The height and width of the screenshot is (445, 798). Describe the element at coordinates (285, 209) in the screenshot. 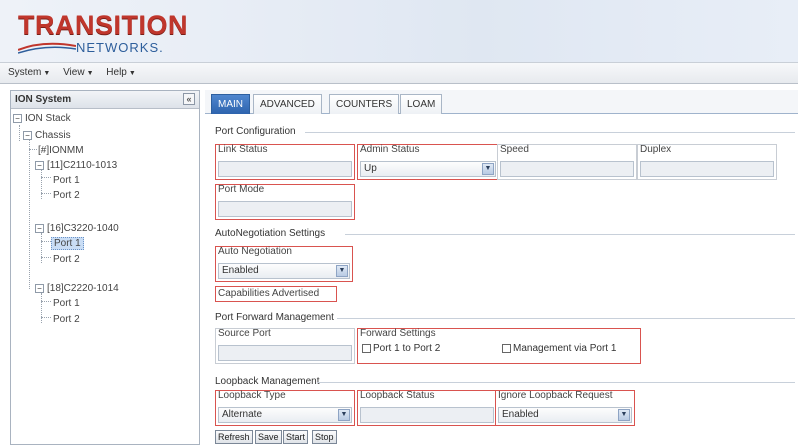

I see `port-mode-value` at that location.